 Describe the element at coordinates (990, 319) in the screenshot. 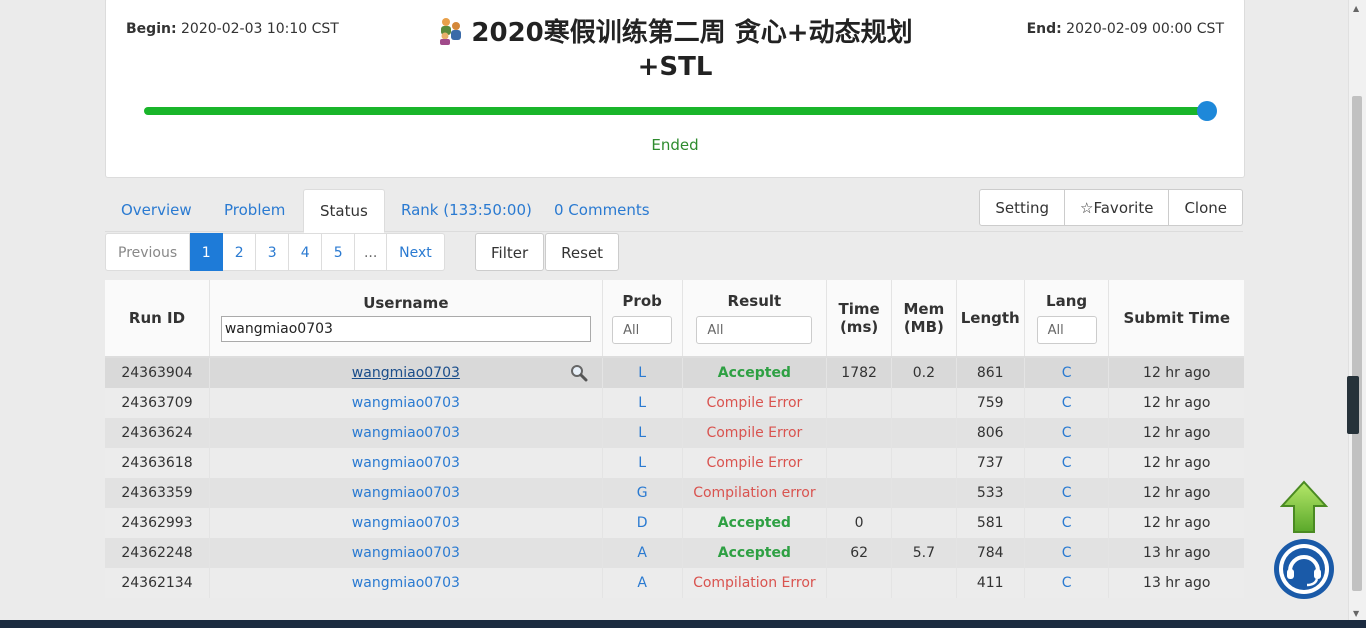

I see `th-length: Length` at that location.